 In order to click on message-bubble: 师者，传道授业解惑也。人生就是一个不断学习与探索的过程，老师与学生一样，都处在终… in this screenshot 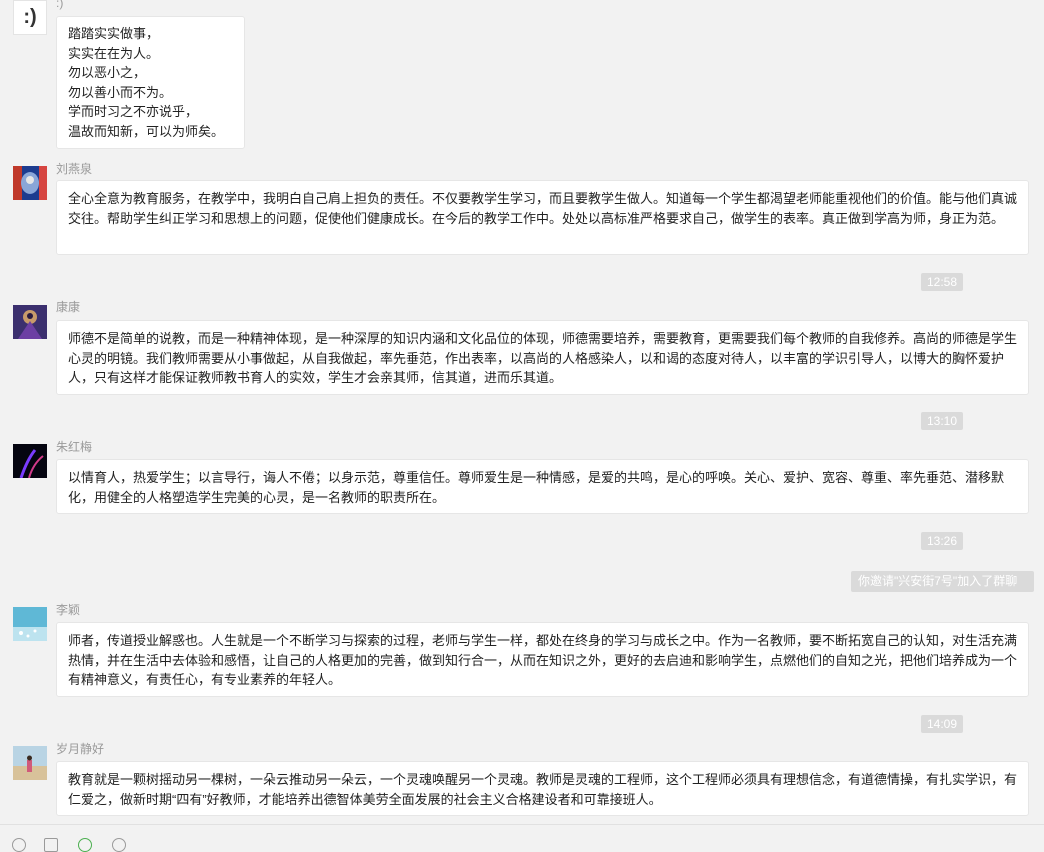, I will do `click(542, 659)`.